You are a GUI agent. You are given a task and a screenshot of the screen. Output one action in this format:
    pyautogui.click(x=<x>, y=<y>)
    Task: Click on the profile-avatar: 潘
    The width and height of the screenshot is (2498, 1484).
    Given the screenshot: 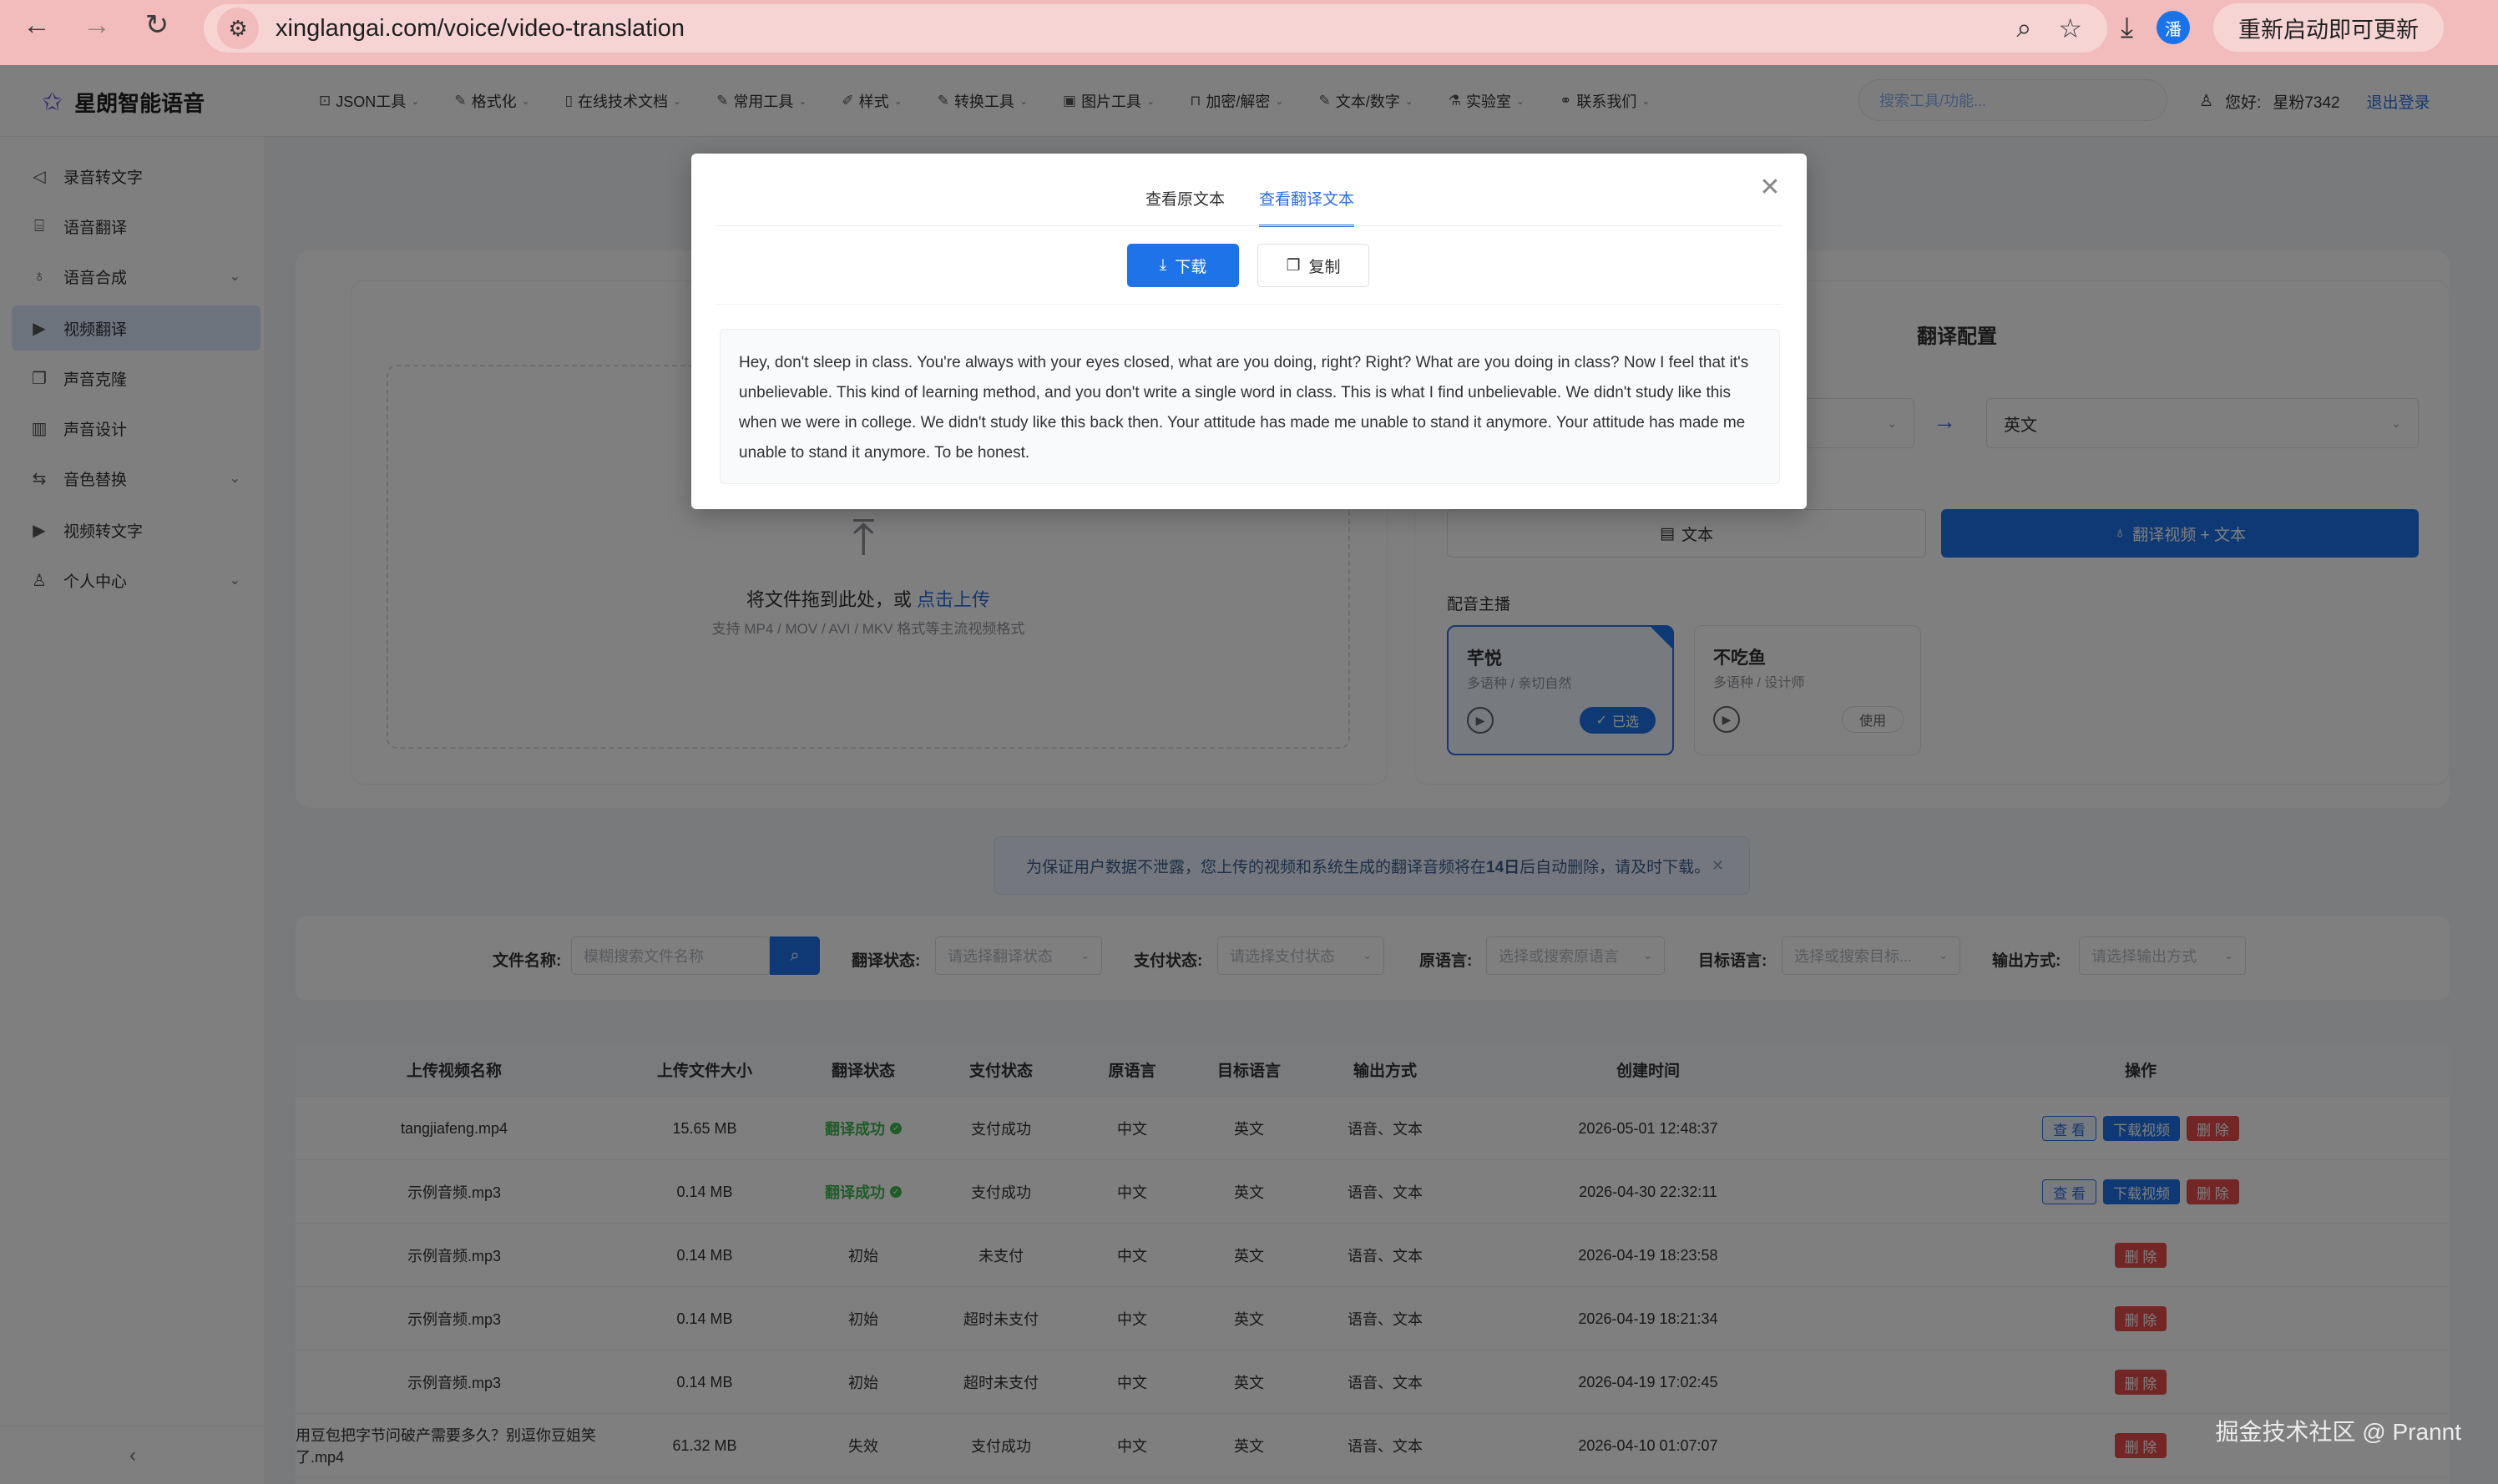 What is the action you would take?
    pyautogui.click(x=2174, y=27)
    